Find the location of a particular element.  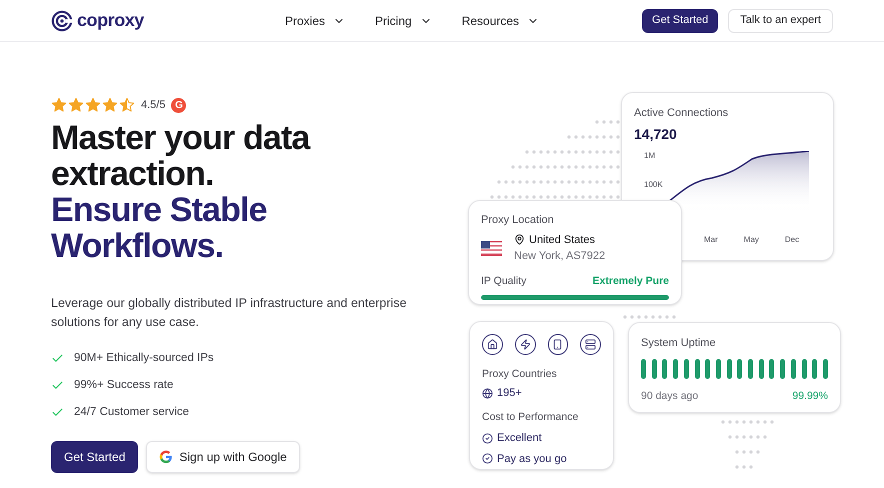

quality-value: Extremely Pure is located at coordinates (630, 281).